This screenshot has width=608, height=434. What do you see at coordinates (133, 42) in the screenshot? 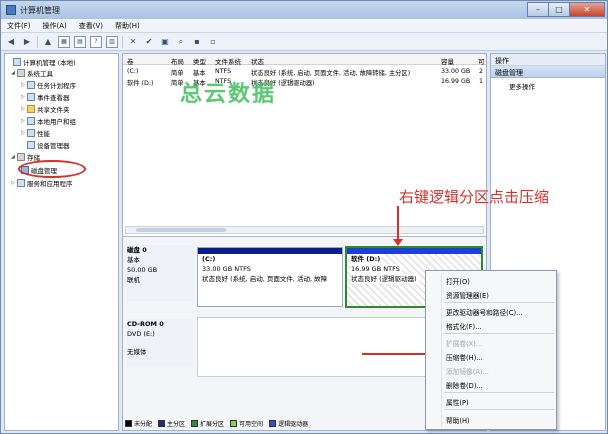
I see `delete-icon: ✕` at bounding box center [133, 42].